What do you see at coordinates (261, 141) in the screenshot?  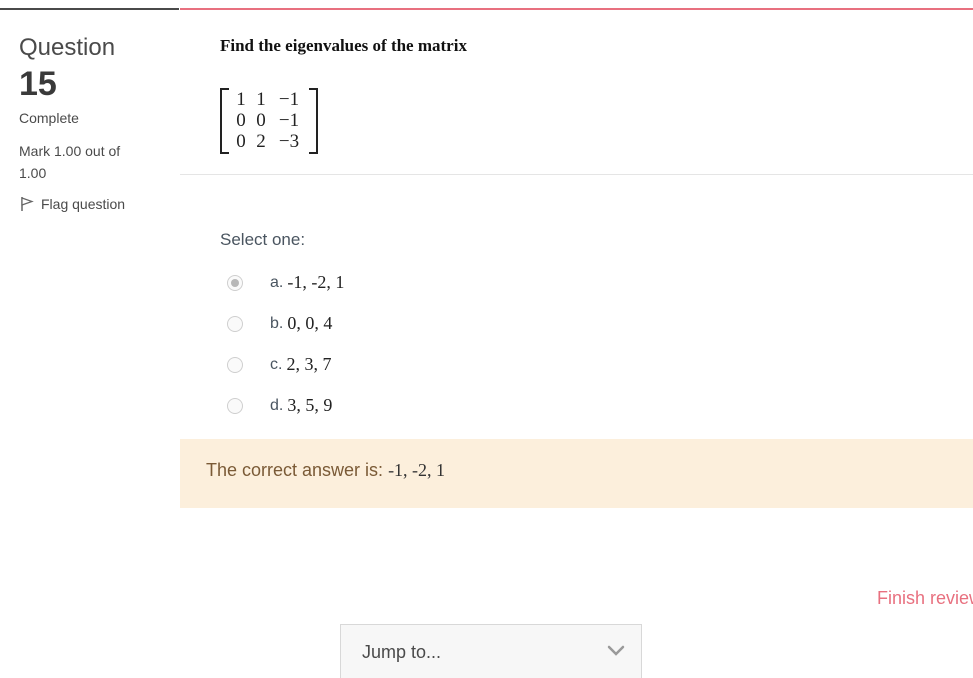 I see `matrix-cell: 2` at bounding box center [261, 141].